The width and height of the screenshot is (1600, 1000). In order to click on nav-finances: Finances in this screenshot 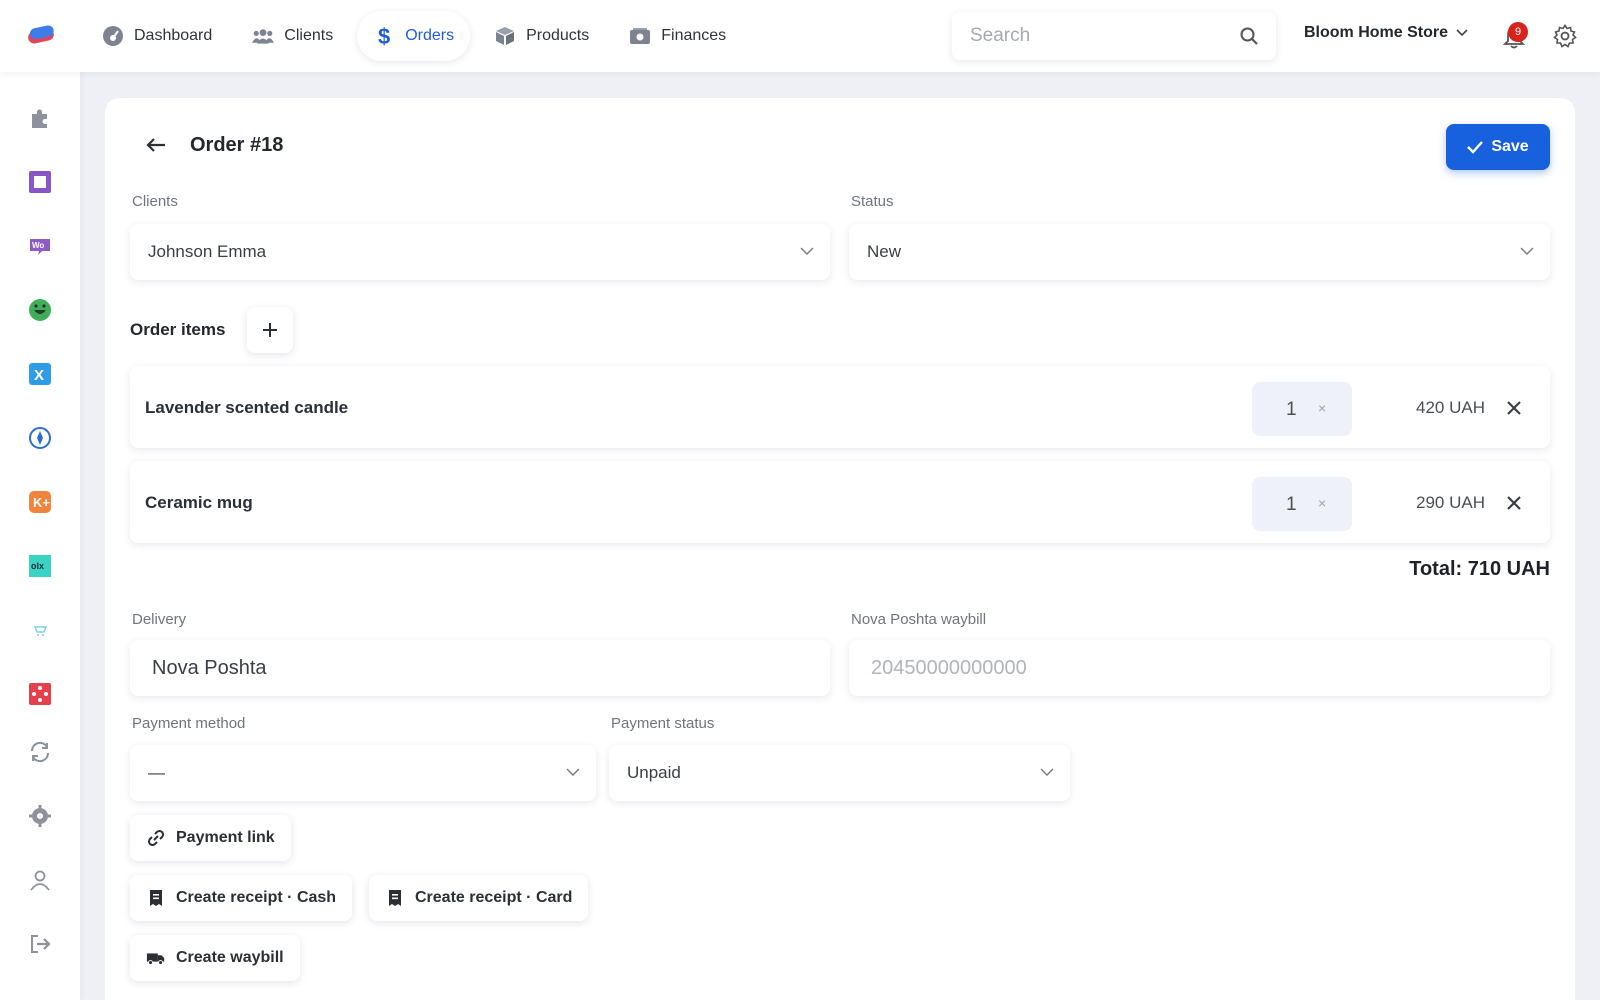, I will do `click(677, 36)`.